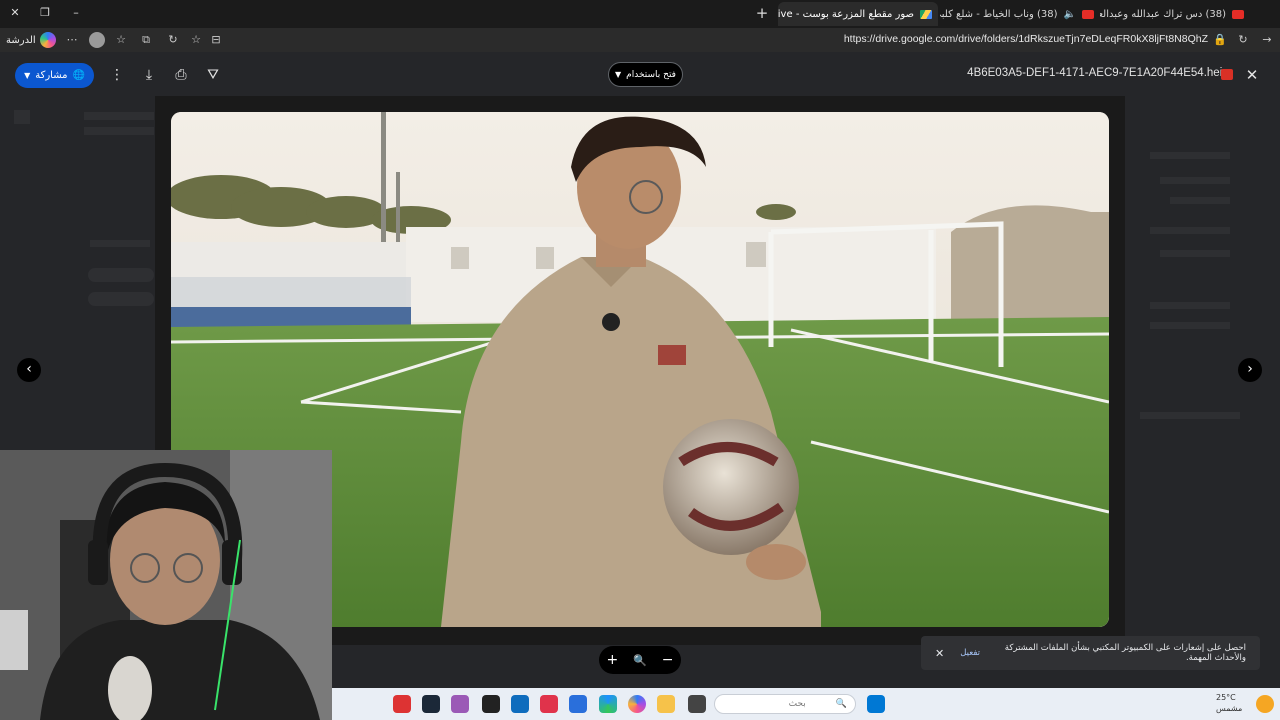  Describe the element at coordinates (15, 13) in the screenshot. I see `window-close-icon: ✕` at that location.